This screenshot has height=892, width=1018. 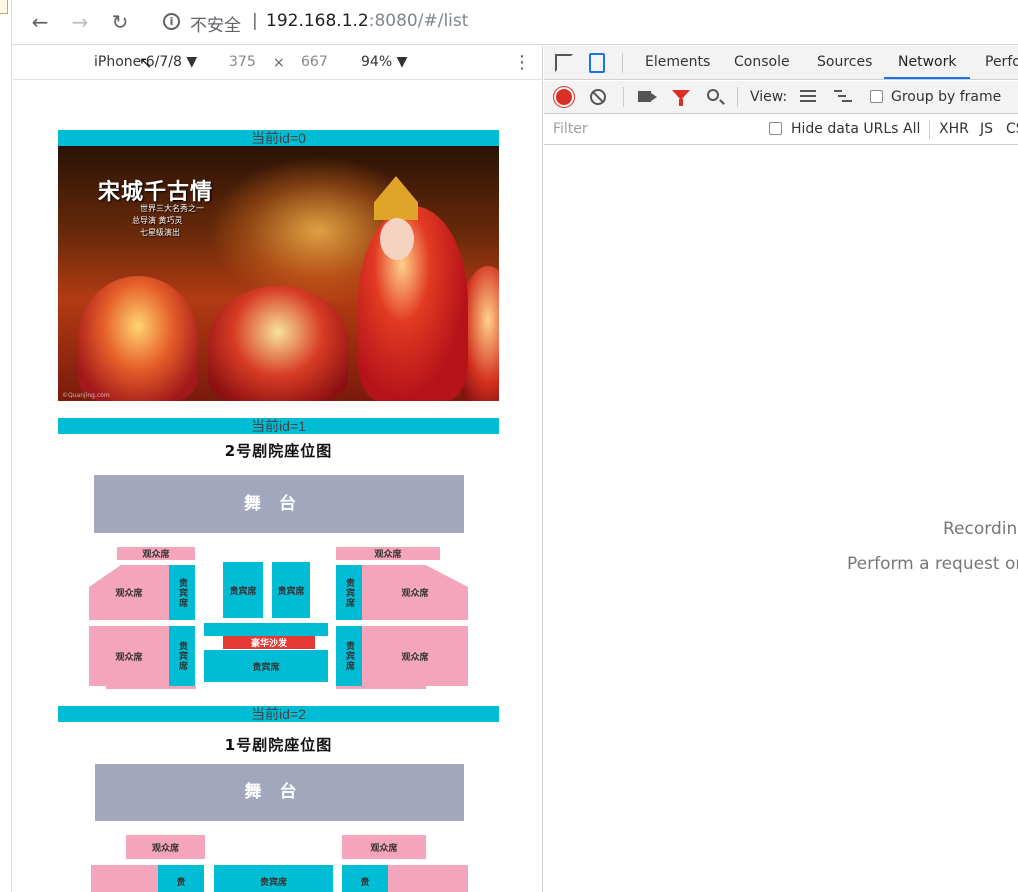 What do you see at coordinates (80, 22) in the screenshot?
I see `forward-icon: →` at bounding box center [80, 22].